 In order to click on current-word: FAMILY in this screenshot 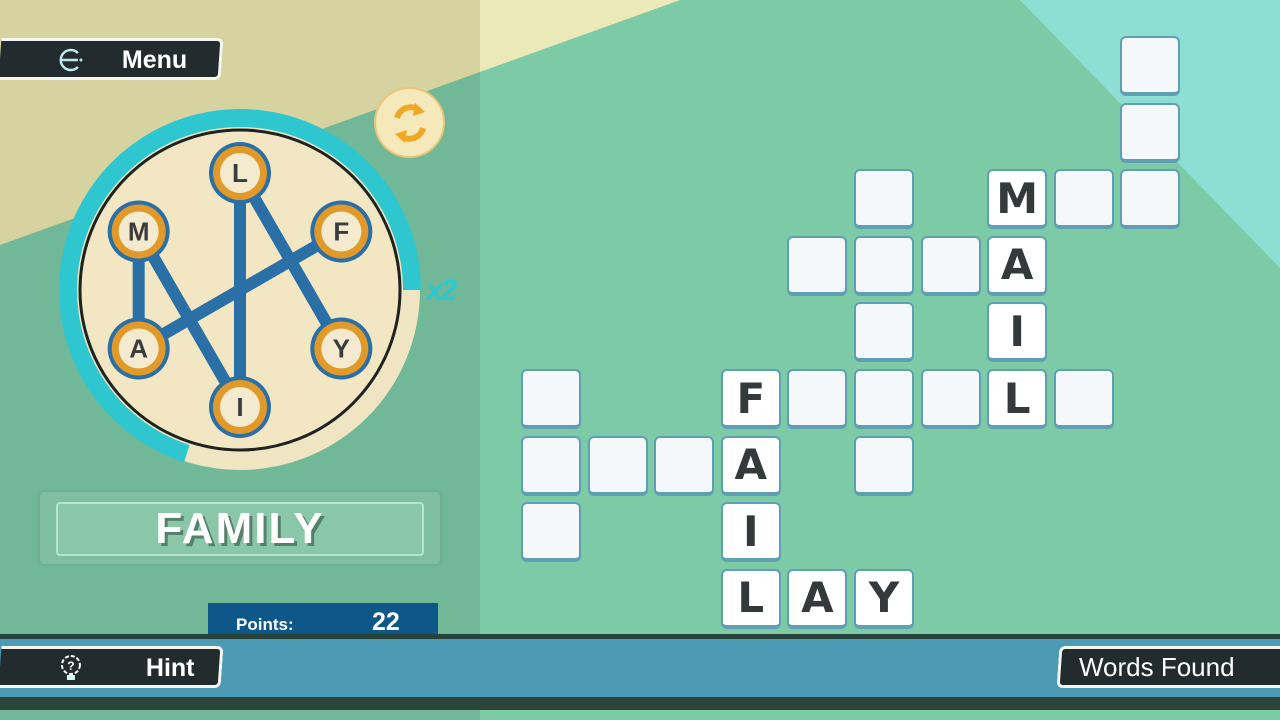, I will do `click(240, 529)`.